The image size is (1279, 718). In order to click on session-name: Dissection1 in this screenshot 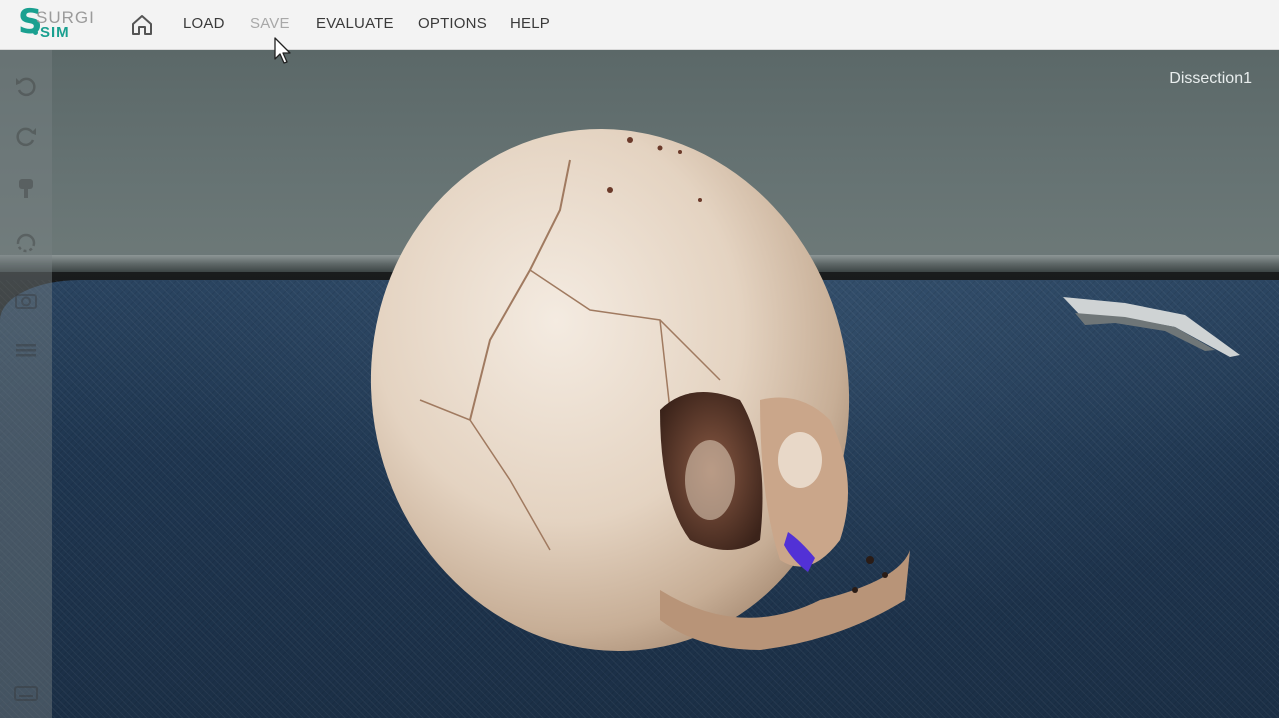, I will do `click(1210, 78)`.